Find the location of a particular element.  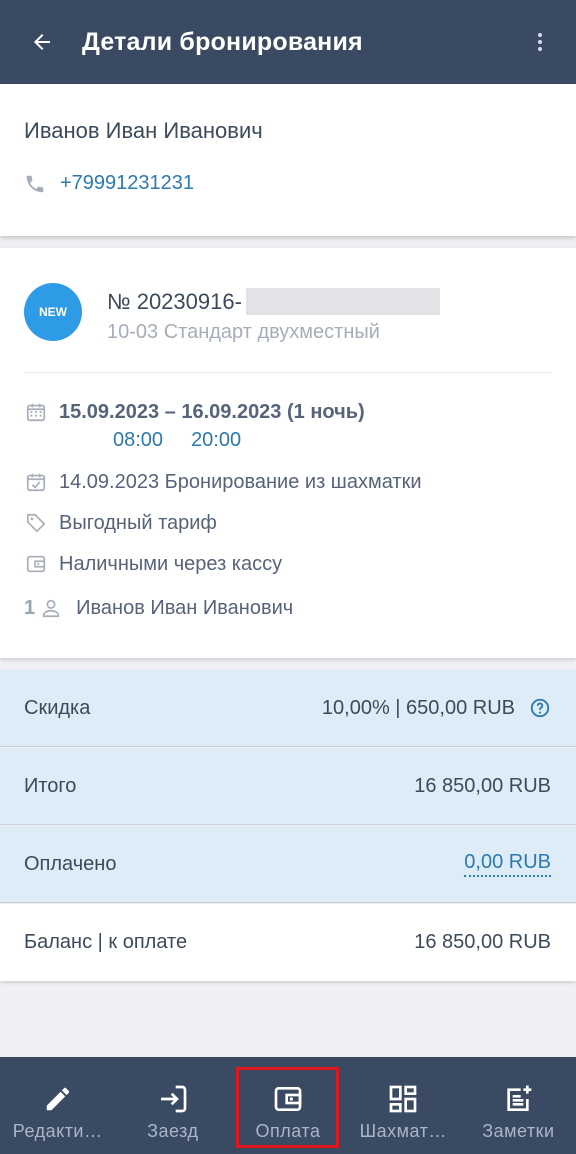

back-button is located at coordinates (42, 42).